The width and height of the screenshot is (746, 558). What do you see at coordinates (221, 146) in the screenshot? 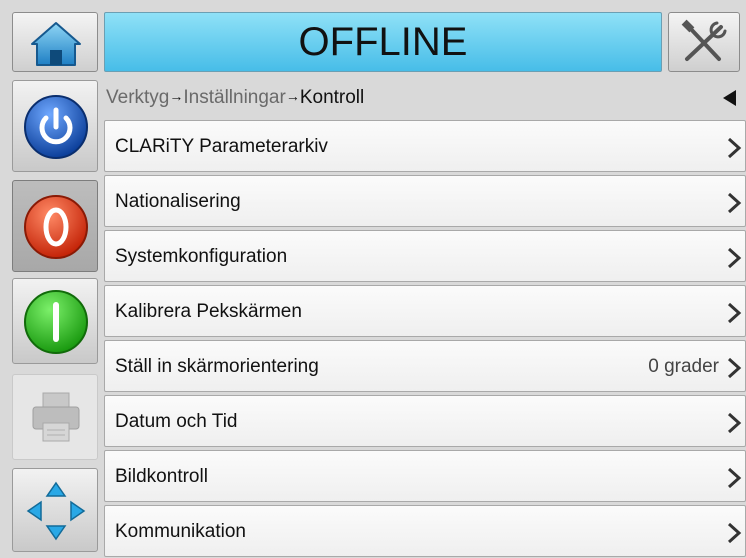
I see `menu-item-label: CLARiTY Parameterarkiv` at bounding box center [221, 146].